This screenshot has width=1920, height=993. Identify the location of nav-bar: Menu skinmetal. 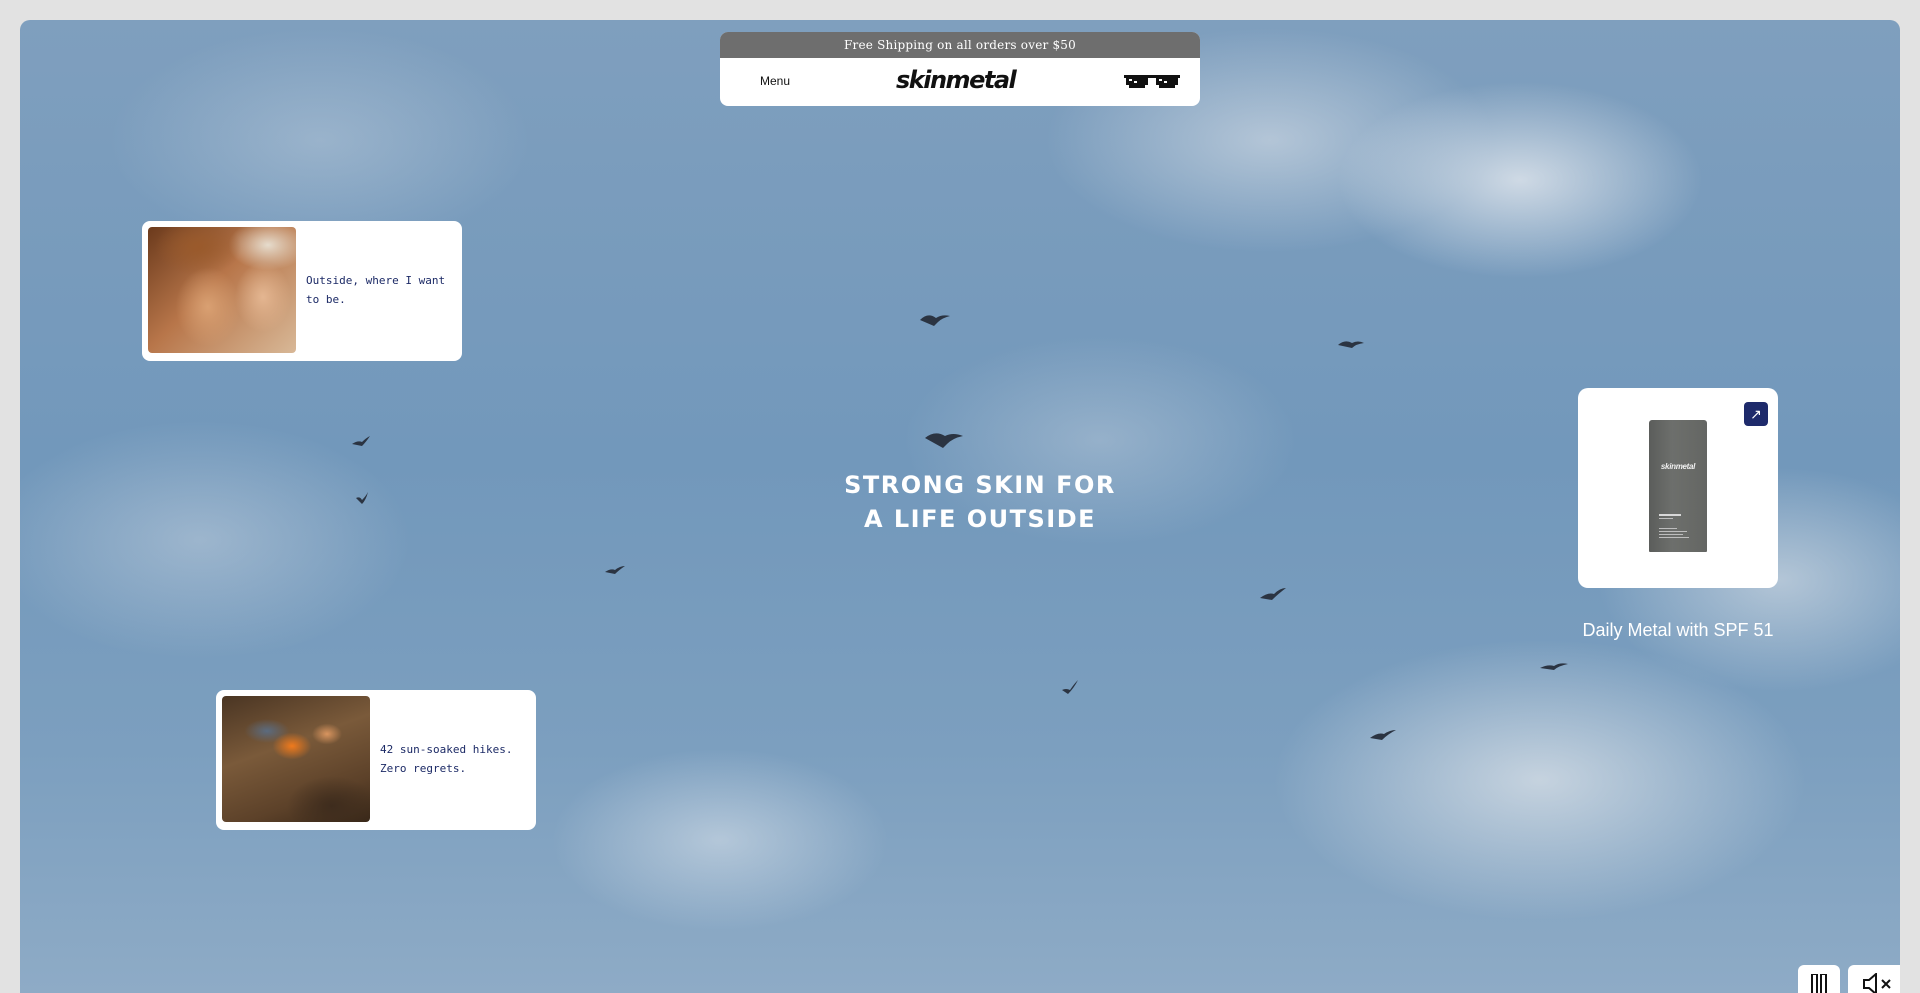
(960, 82).